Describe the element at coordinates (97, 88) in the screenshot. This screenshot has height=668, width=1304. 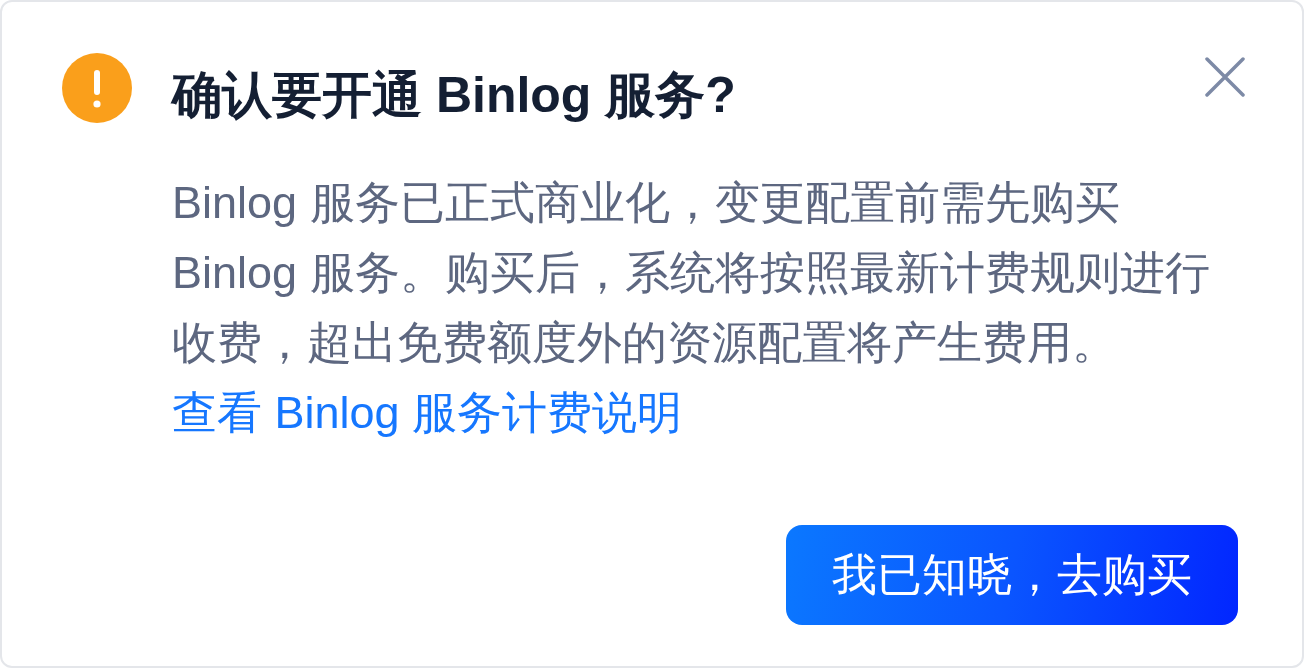
I see `warning-icon` at that location.